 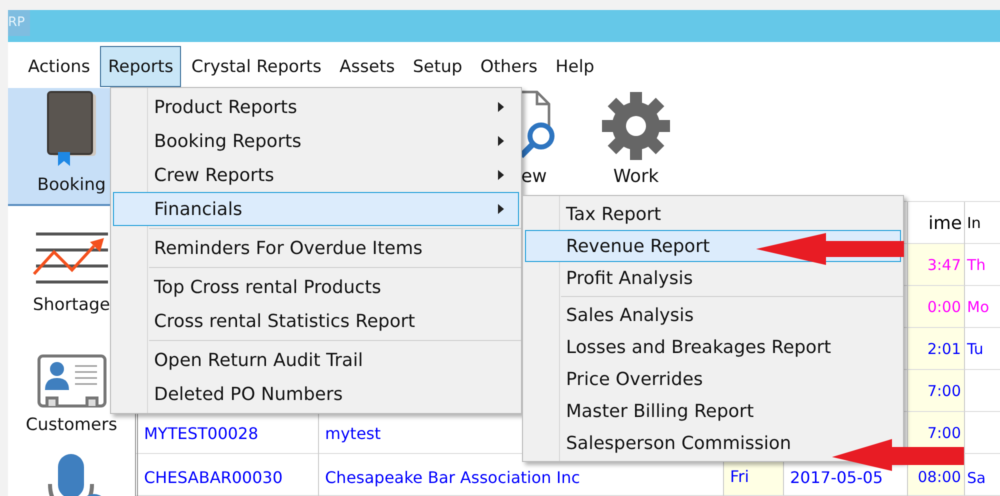 I want to click on column-header: In, so click(x=974, y=223).